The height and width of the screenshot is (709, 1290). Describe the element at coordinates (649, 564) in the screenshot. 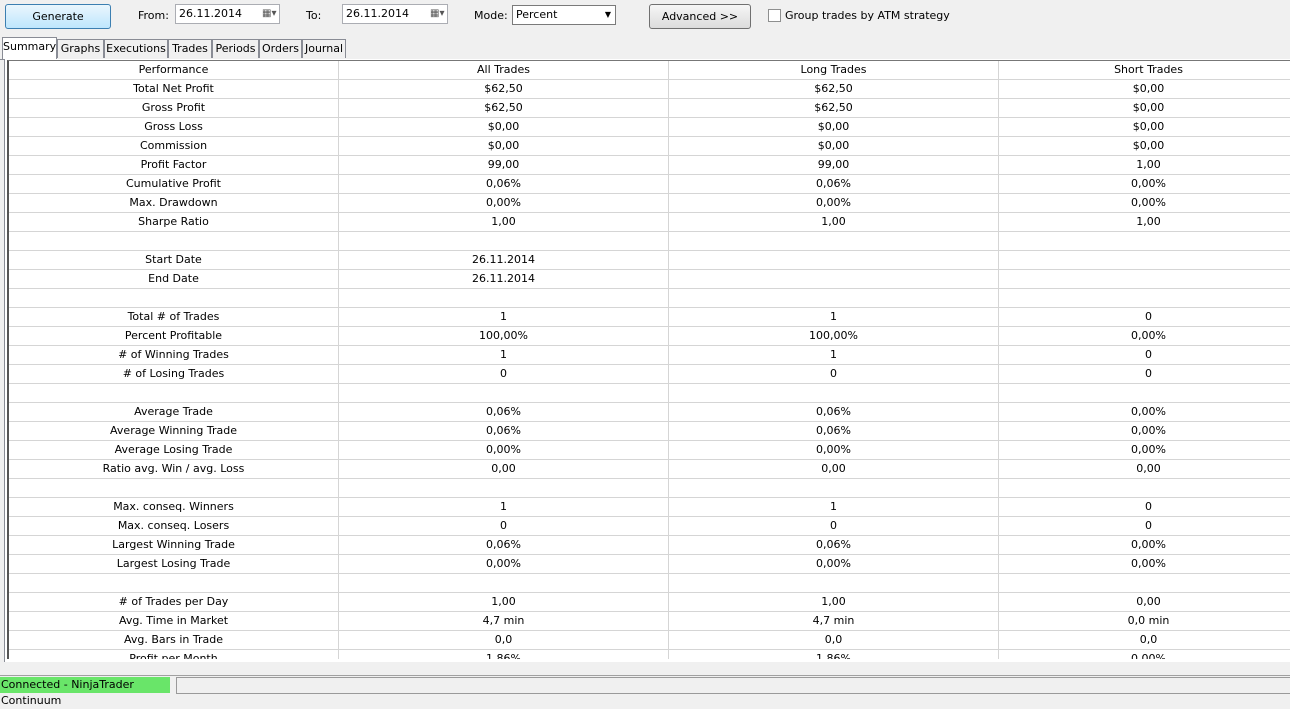

I see `table-row: Largest Losing Trade 0,00% 0,00% 0,00%` at that location.